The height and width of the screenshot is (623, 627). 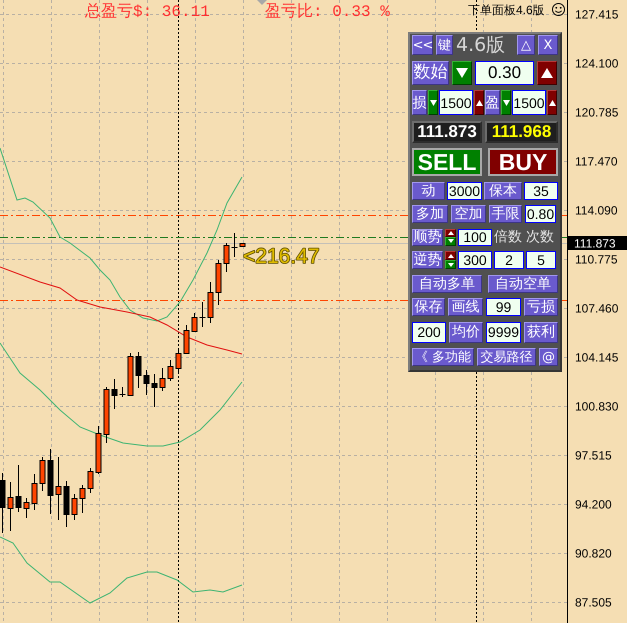 I want to click on price-label: 100.830, so click(x=596, y=407).